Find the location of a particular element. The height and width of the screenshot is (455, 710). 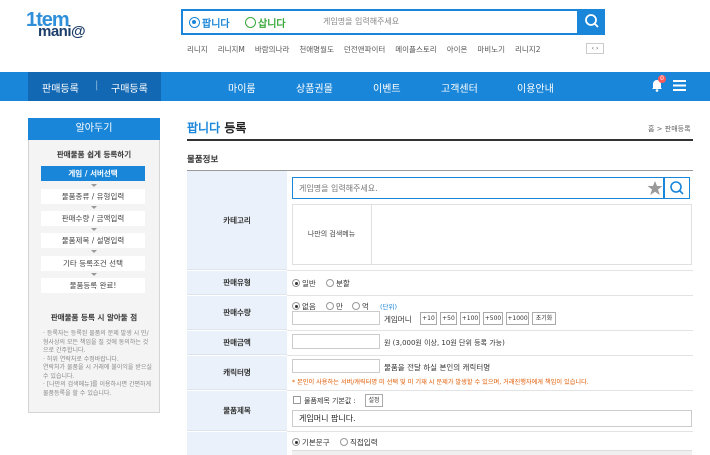

sale-type-normal-radio: 일반 is located at coordinates (304, 283).